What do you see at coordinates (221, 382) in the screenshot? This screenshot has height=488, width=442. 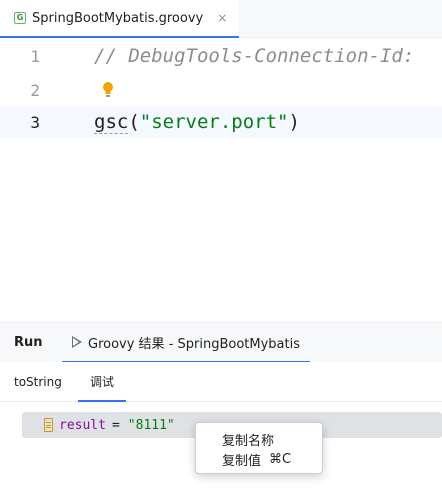 I see `result-subtabs: toString 调试` at bounding box center [221, 382].